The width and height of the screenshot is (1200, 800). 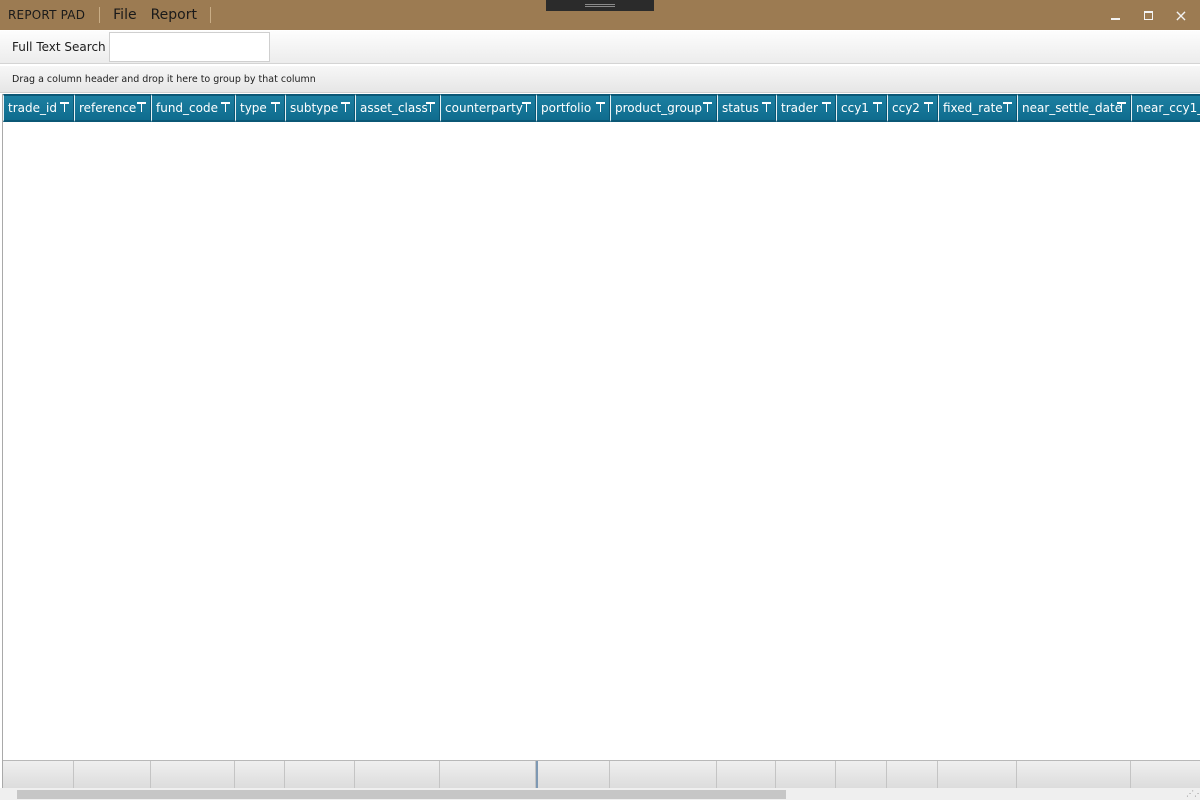 I want to click on column-header-label: type, so click(x=253, y=108).